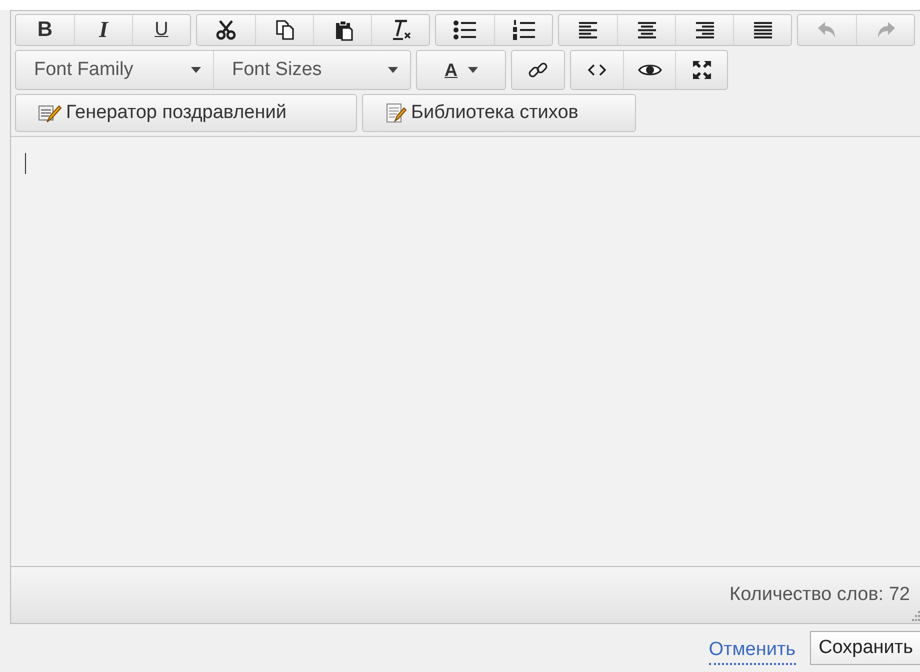  What do you see at coordinates (103, 30) in the screenshot?
I see `italic-button: I` at bounding box center [103, 30].